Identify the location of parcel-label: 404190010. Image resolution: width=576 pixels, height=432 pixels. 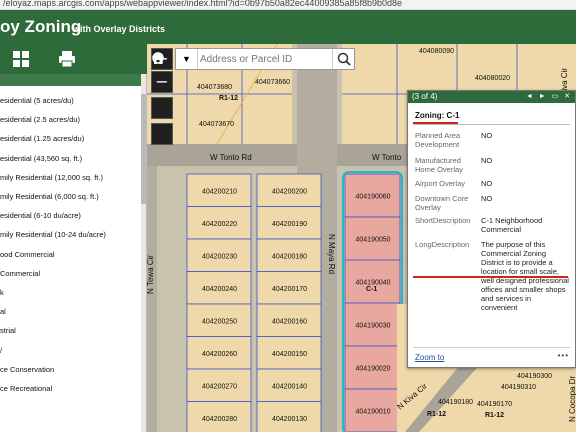
(373, 412).